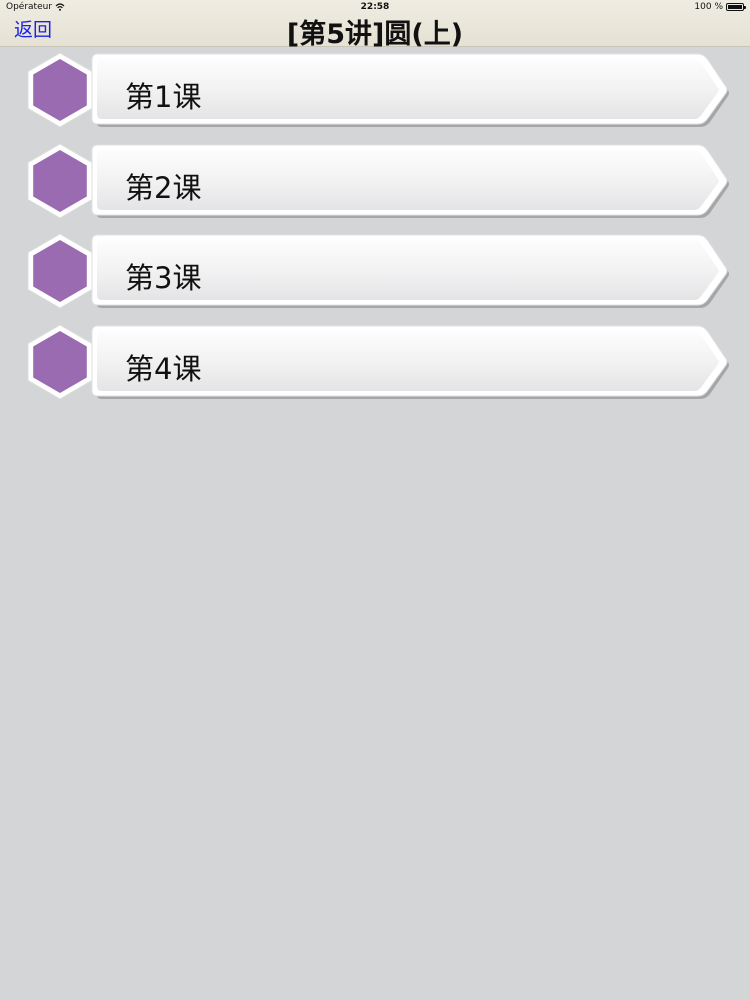  I want to click on battery-icon, so click(736, 7).